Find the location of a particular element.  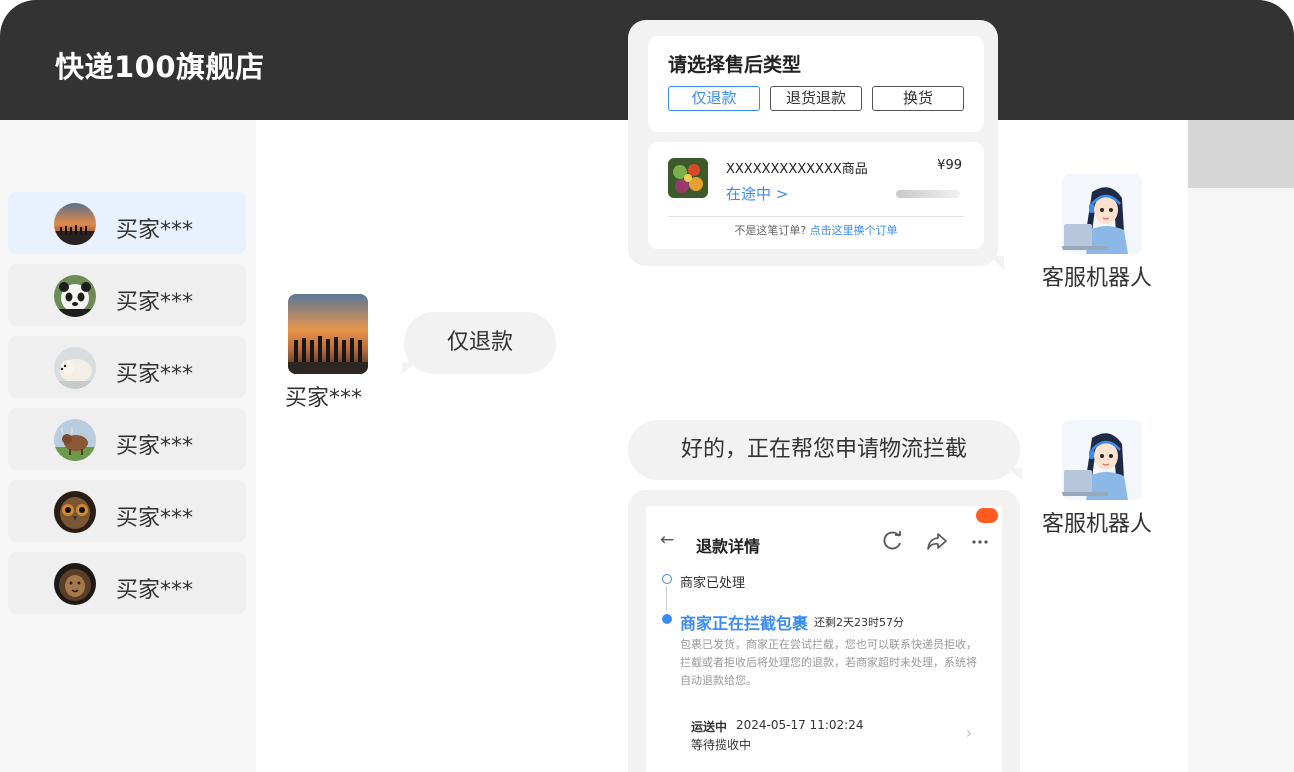

polar-bear-avatar is located at coordinates (75, 368).